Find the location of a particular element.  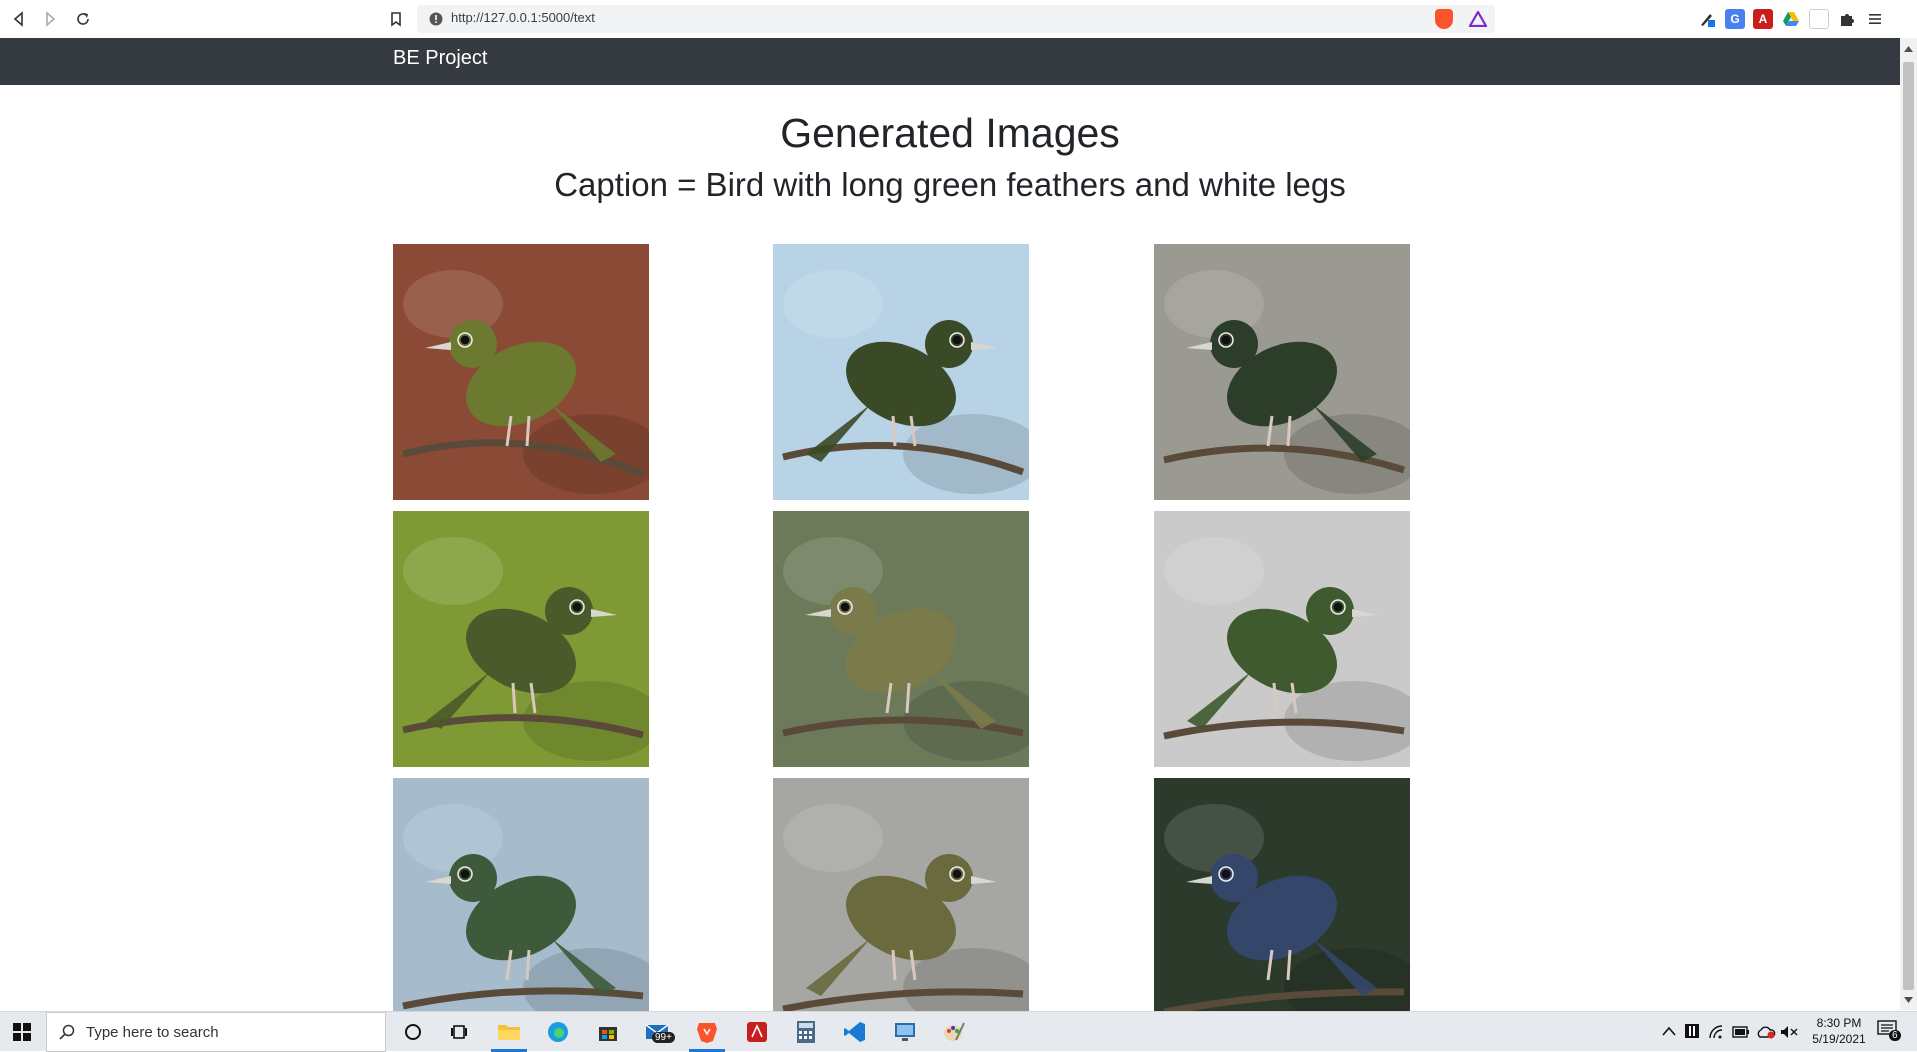

page-scrollbar is located at coordinates (1908, 524).